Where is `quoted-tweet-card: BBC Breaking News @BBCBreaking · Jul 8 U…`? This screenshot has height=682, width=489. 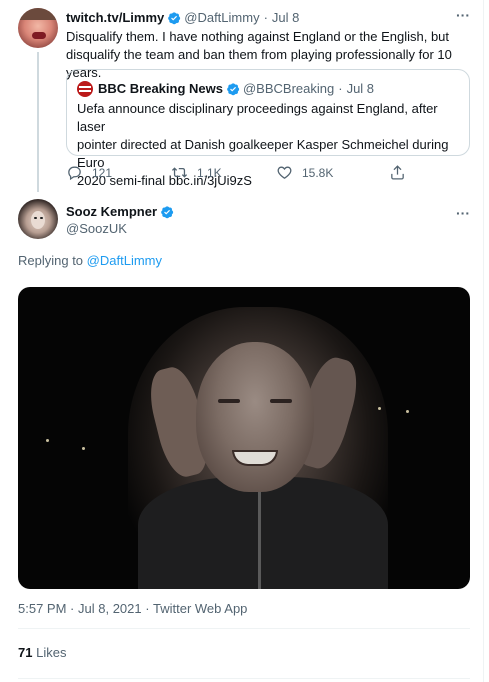 quoted-tweet-card: BBC Breaking News @BBCBreaking · Jul 8 U… is located at coordinates (268, 128).